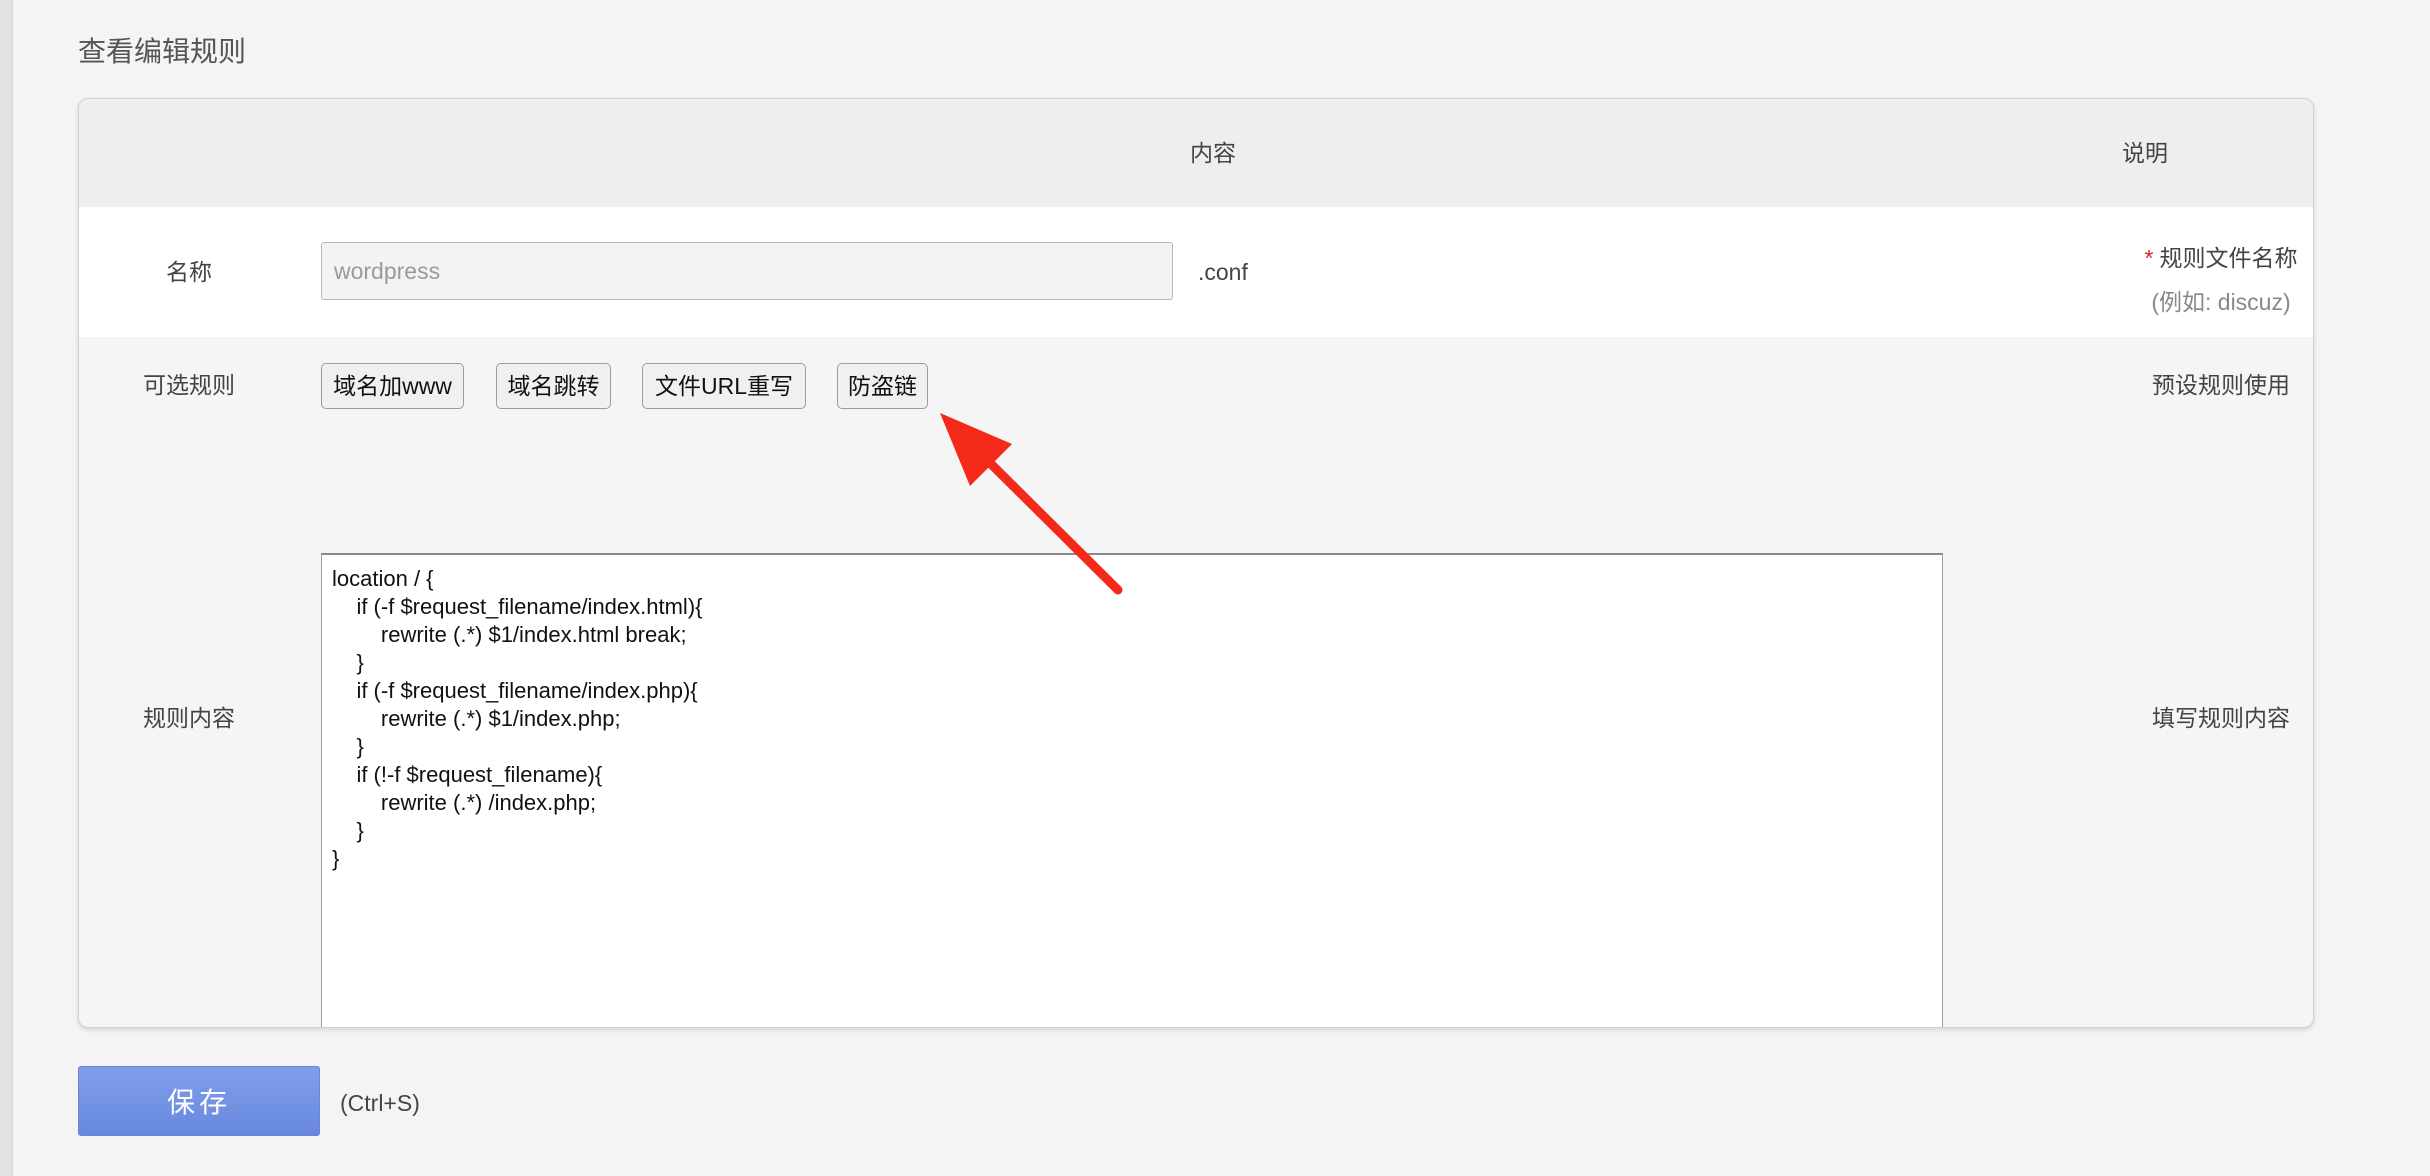  I want to click on optional-rules-row: 可选规则 域名加www 域名跳转 文件URL重写 防盗链 预设规则使用, so click(1196, 385).